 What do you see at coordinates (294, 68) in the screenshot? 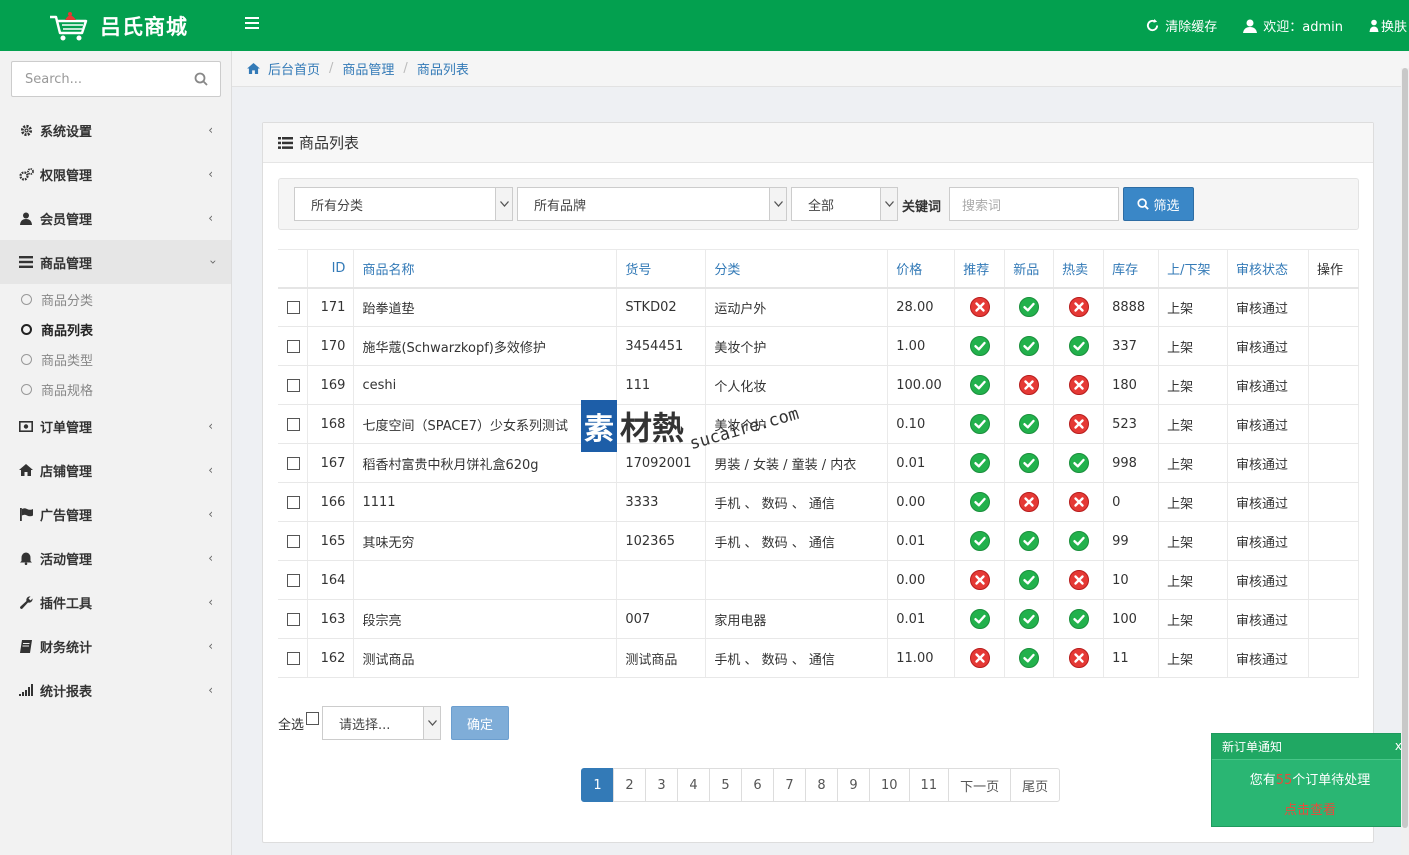
I see `breadcrumb-home-link: 后台首页` at bounding box center [294, 68].